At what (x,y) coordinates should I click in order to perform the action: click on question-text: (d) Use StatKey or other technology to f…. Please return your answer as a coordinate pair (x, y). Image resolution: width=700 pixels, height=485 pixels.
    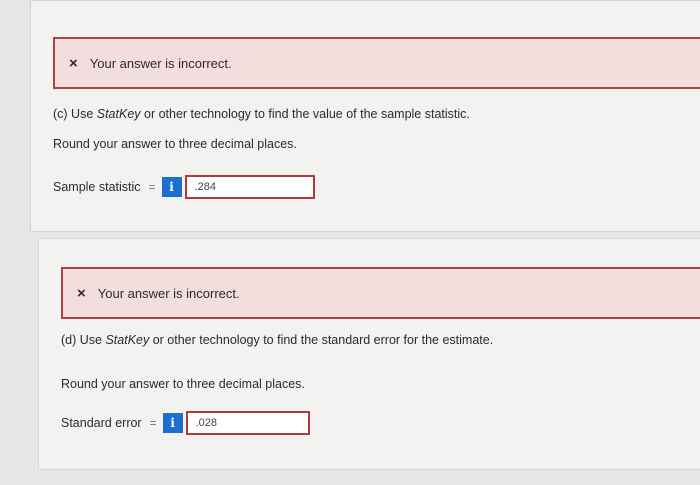
    Looking at the image, I should click on (277, 340).